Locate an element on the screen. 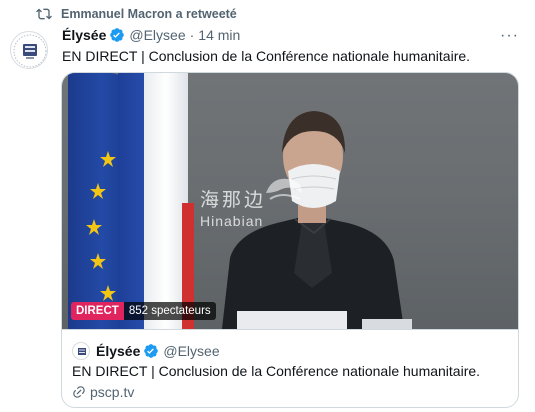  retweet-context: Emmanuel Macron a retweeté is located at coordinates (136, 14).